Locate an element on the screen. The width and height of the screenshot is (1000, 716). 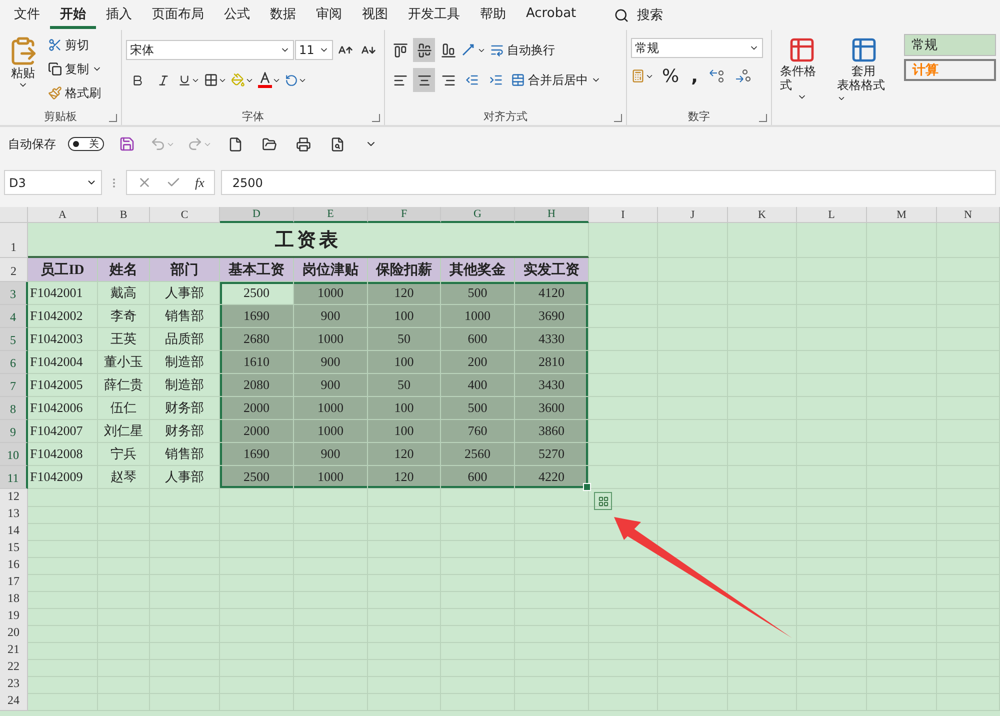
font-color-icon is located at coordinates (265, 80).